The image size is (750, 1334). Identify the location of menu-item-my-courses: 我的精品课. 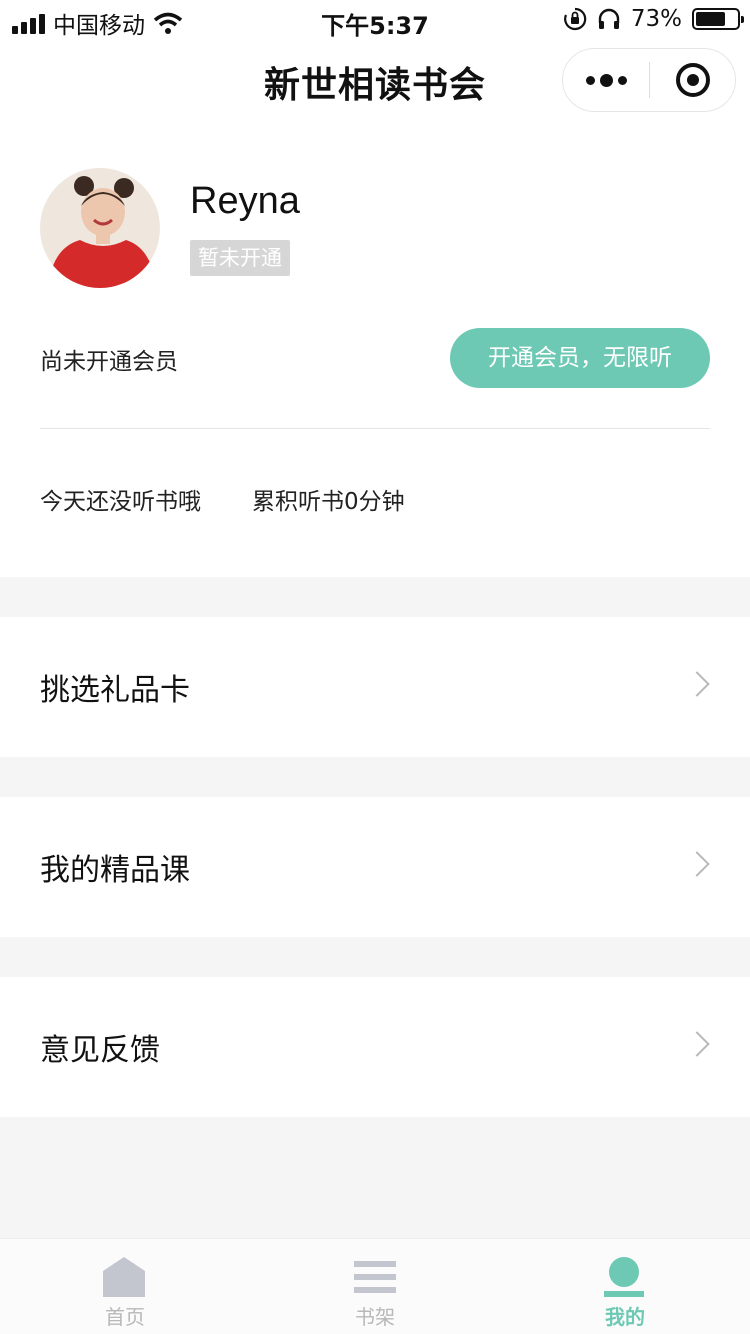
(375, 867).